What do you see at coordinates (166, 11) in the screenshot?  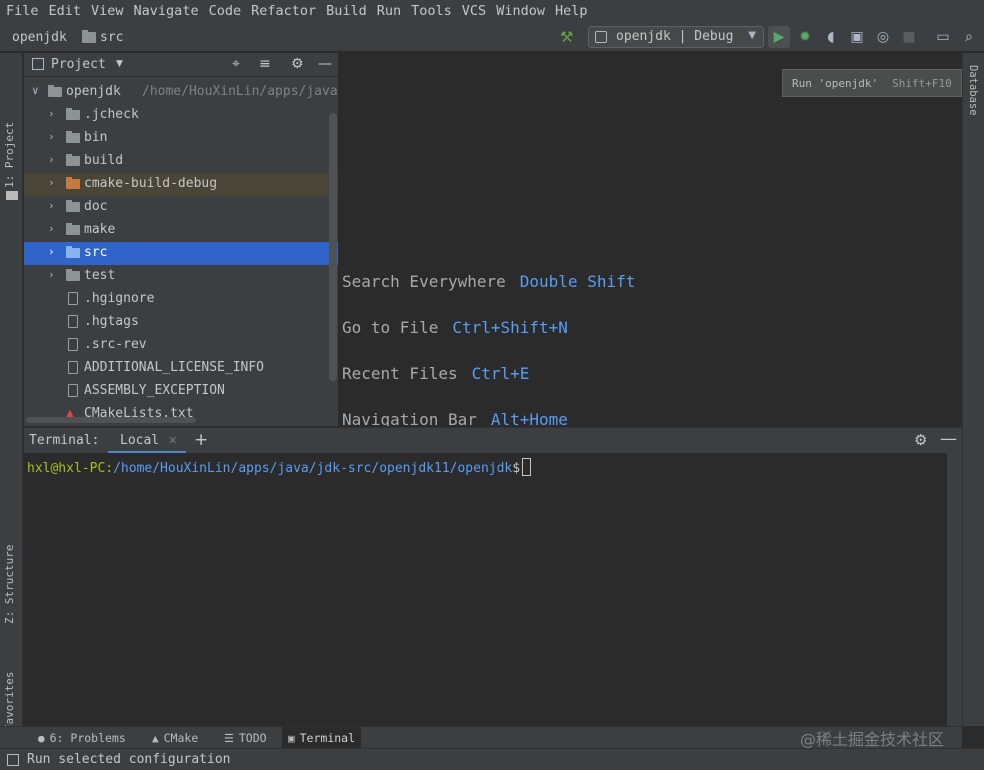 I see `menu-navigate: Navigate` at bounding box center [166, 11].